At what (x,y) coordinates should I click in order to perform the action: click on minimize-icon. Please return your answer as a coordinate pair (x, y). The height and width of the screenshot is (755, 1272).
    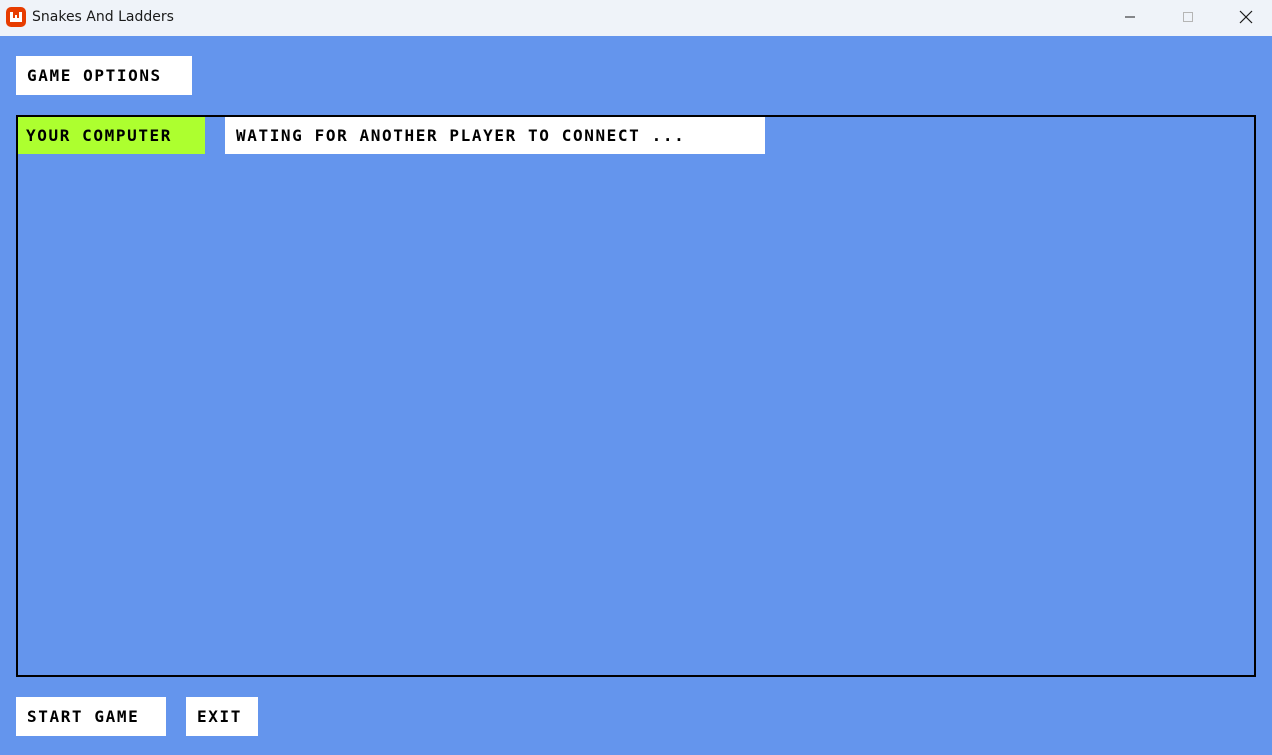
    Looking at the image, I should click on (1130, 17).